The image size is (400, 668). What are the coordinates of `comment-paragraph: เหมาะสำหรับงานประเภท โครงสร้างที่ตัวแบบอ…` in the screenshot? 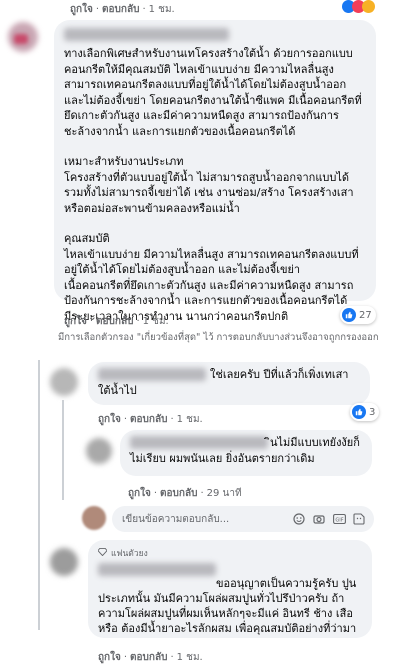 It's located at (209, 185).